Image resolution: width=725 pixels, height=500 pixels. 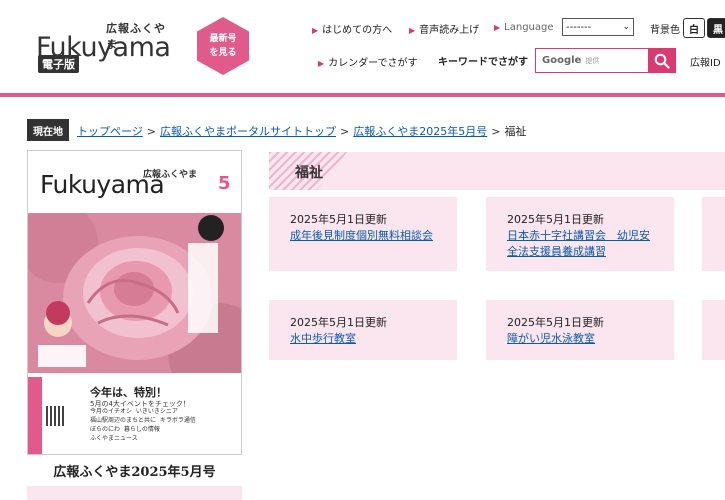 I want to click on bg-white-button: 白, so click(x=694, y=28).